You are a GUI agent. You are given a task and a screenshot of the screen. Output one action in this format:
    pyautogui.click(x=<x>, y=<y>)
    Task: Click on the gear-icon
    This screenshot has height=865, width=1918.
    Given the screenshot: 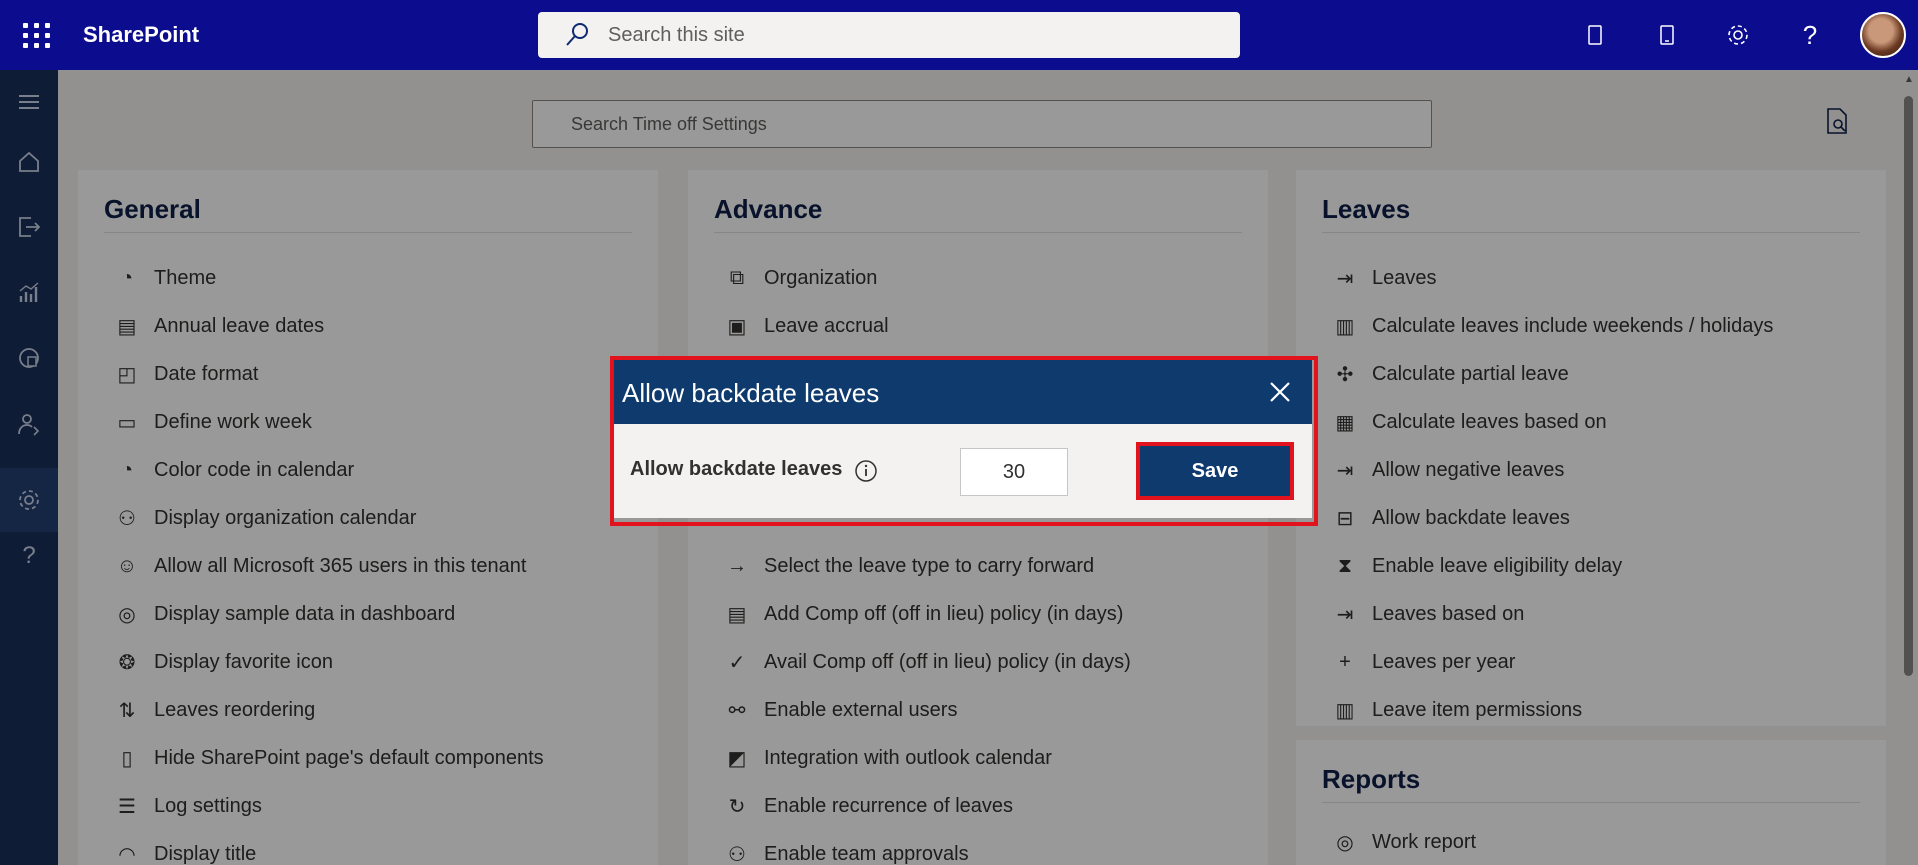 What is the action you would take?
    pyautogui.click(x=1738, y=35)
    